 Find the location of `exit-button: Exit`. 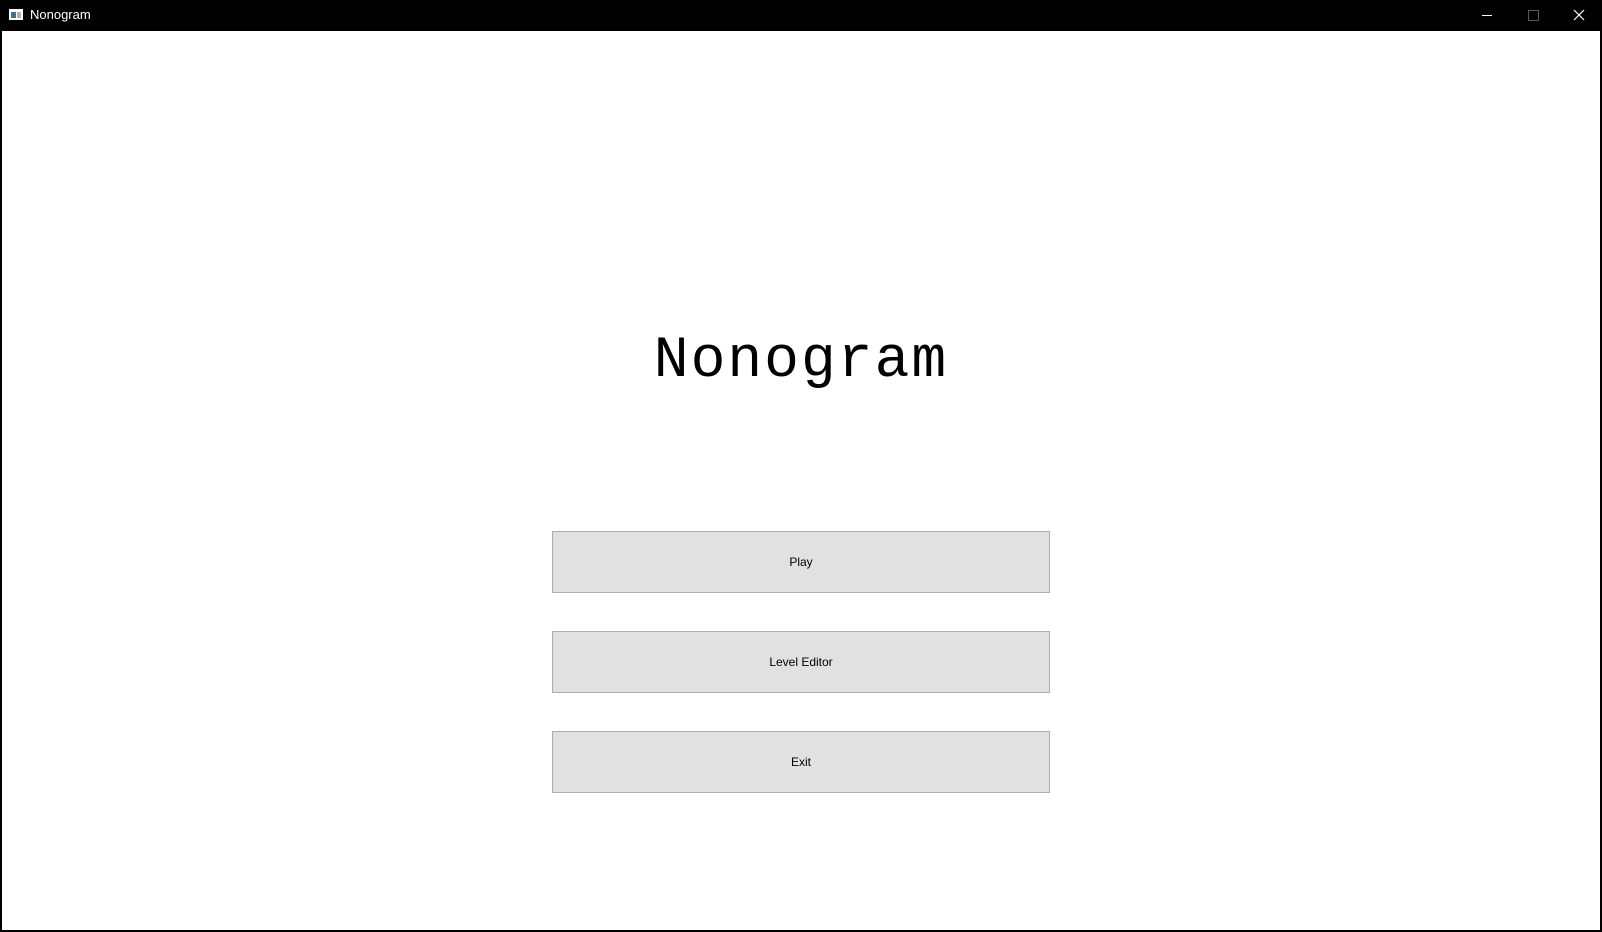

exit-button: Exit is located at coordinates (801, 762).